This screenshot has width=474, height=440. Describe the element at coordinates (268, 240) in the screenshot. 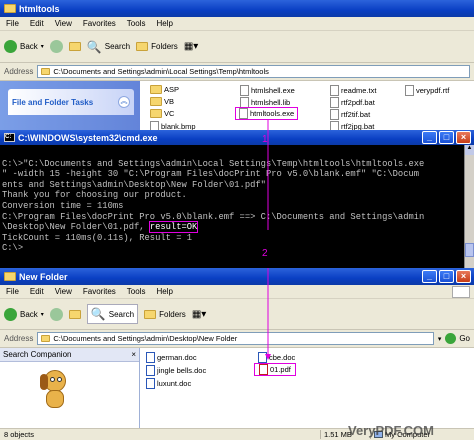

I see `annotation-arrows` at that location.